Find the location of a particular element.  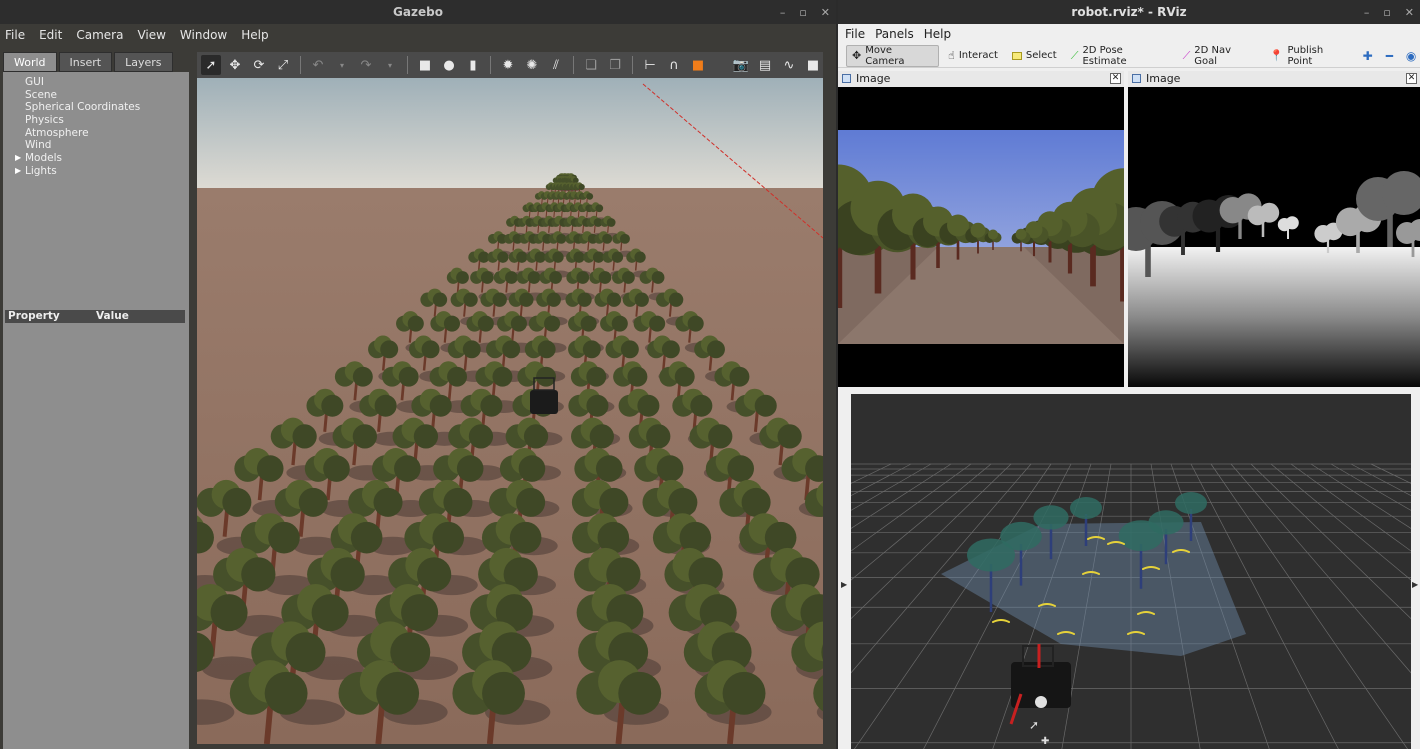

property-table-header: Property Value is located at coordinates (95, 316).